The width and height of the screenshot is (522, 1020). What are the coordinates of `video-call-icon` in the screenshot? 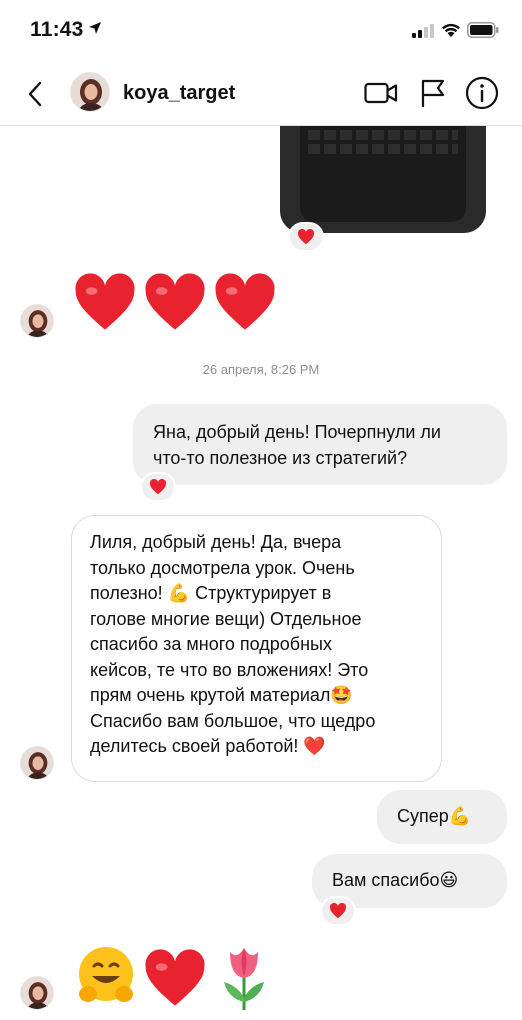 It's located at (381, 93).